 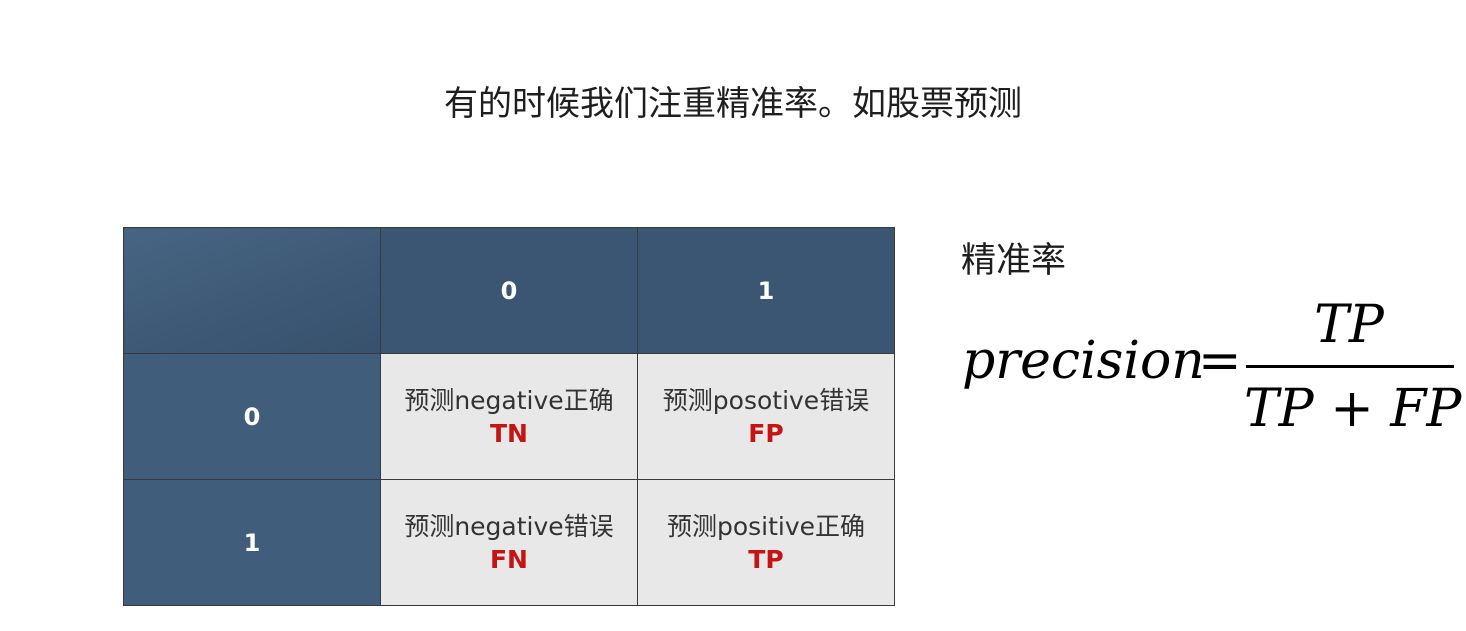 I want to click on cell-tn: 预测negative正确 TN, so click(x=509, y=416).